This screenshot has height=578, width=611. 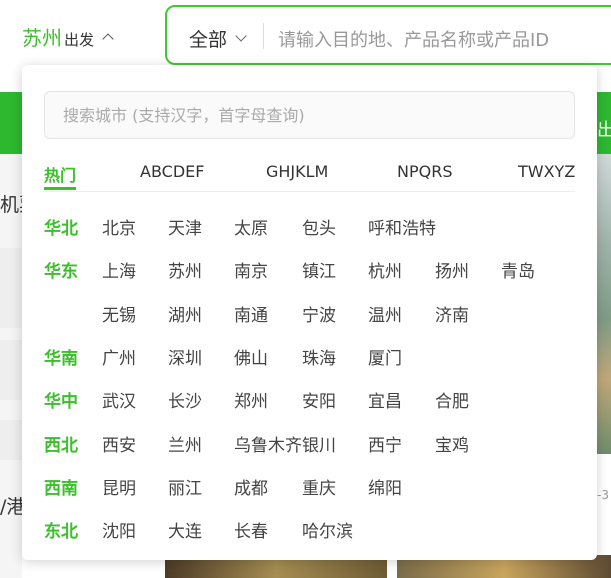 I want to click on city-option: 上海, so click(x=119, y=269).